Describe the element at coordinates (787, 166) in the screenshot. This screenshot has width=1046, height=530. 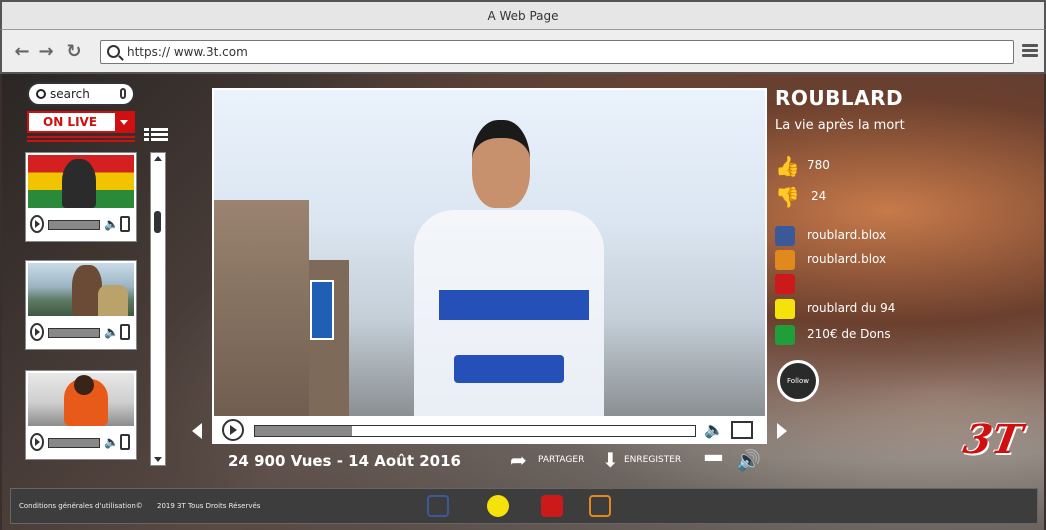
I see `thumbs-up-icon: 👍` at that location.